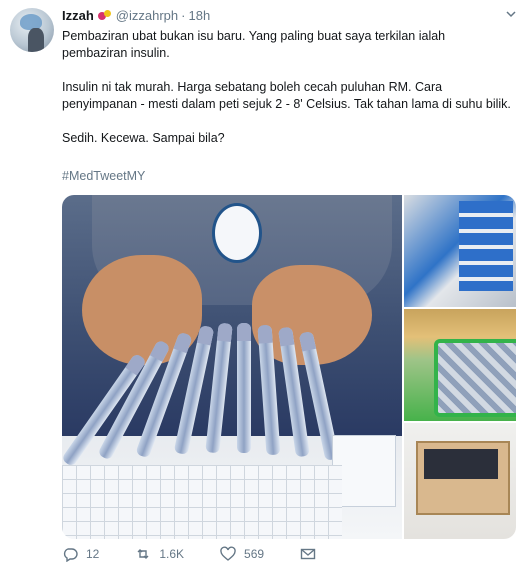 Image resolution: width=526 pixels, height=571 pixels. What do you see at coordinates (202, 502) in the screenshot?
I see `photo-grid-paper` at bounding box center [202, 502].